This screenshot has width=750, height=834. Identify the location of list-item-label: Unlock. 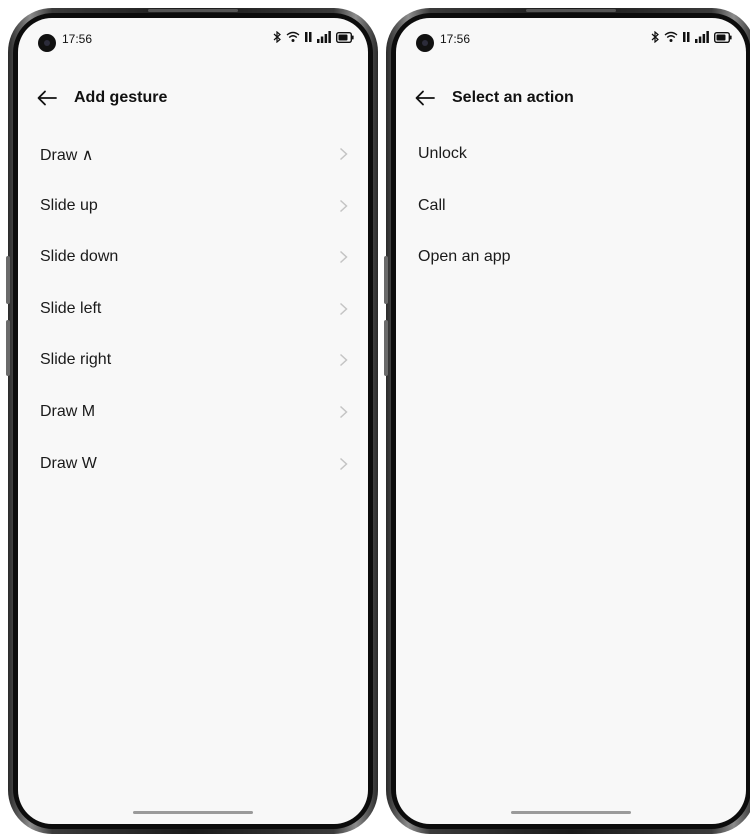
(442, 153).